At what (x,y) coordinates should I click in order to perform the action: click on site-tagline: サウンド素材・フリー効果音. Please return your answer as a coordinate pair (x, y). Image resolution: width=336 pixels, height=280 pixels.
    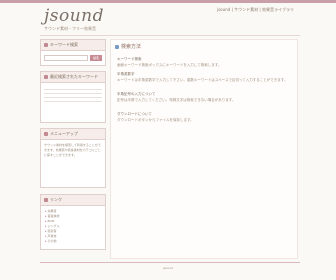
    Looking at the image, I should click on (70, 28).